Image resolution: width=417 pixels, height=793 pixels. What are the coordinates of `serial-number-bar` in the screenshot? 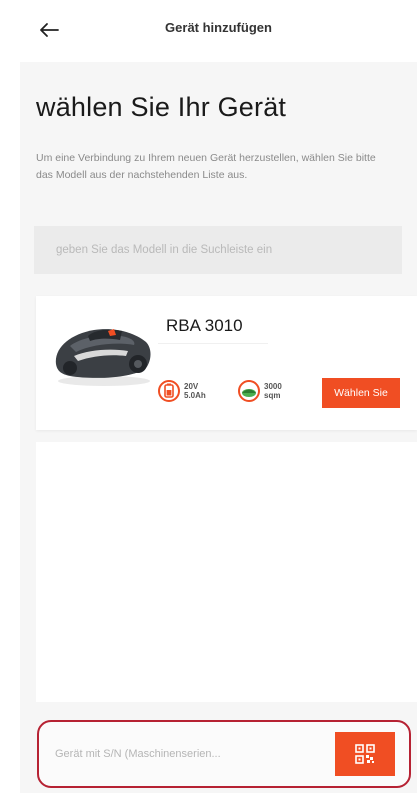 It's located at (224, 754).